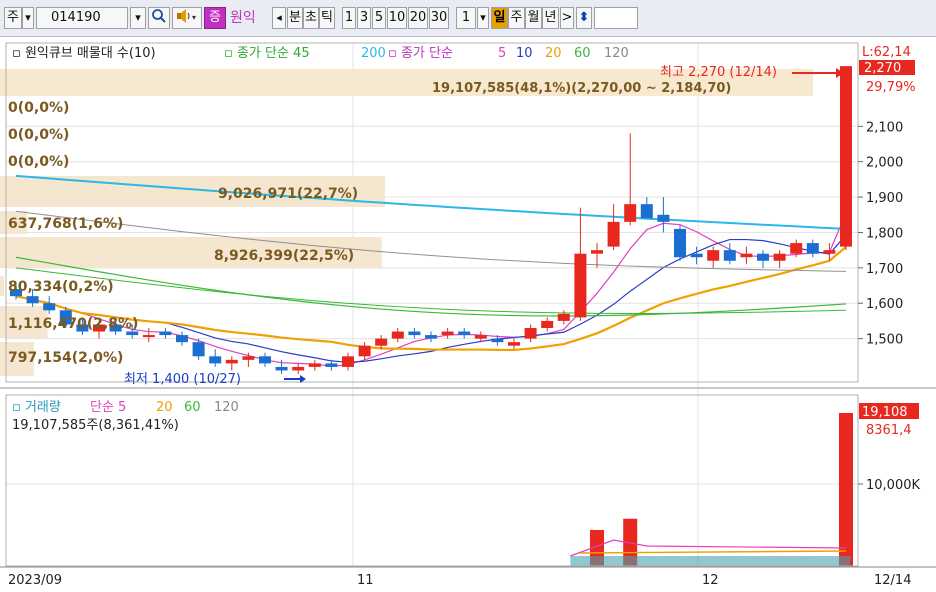 The image size is (936, 592). I want to click on price-axis-label: 1,800, so click(884, 233).